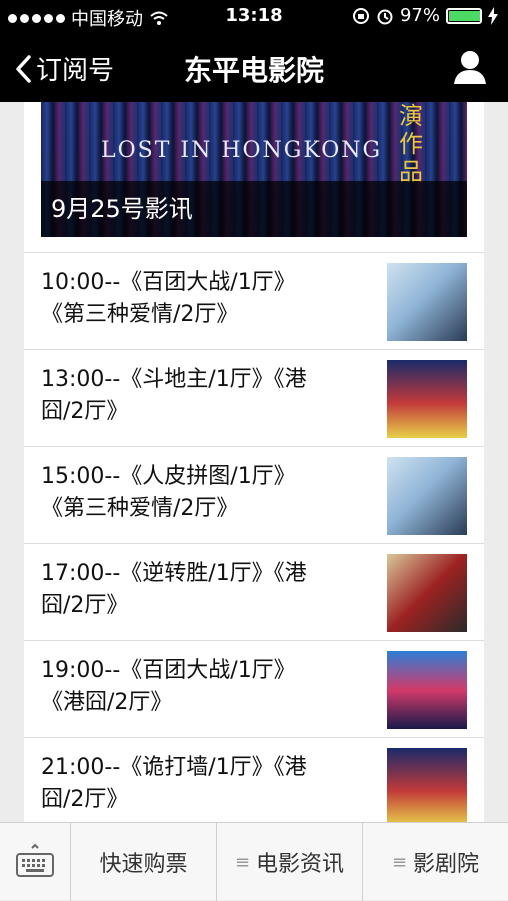  Describe the element at coordinates (385, 16) in the screenshot. I see `alarm-icon` at that location.